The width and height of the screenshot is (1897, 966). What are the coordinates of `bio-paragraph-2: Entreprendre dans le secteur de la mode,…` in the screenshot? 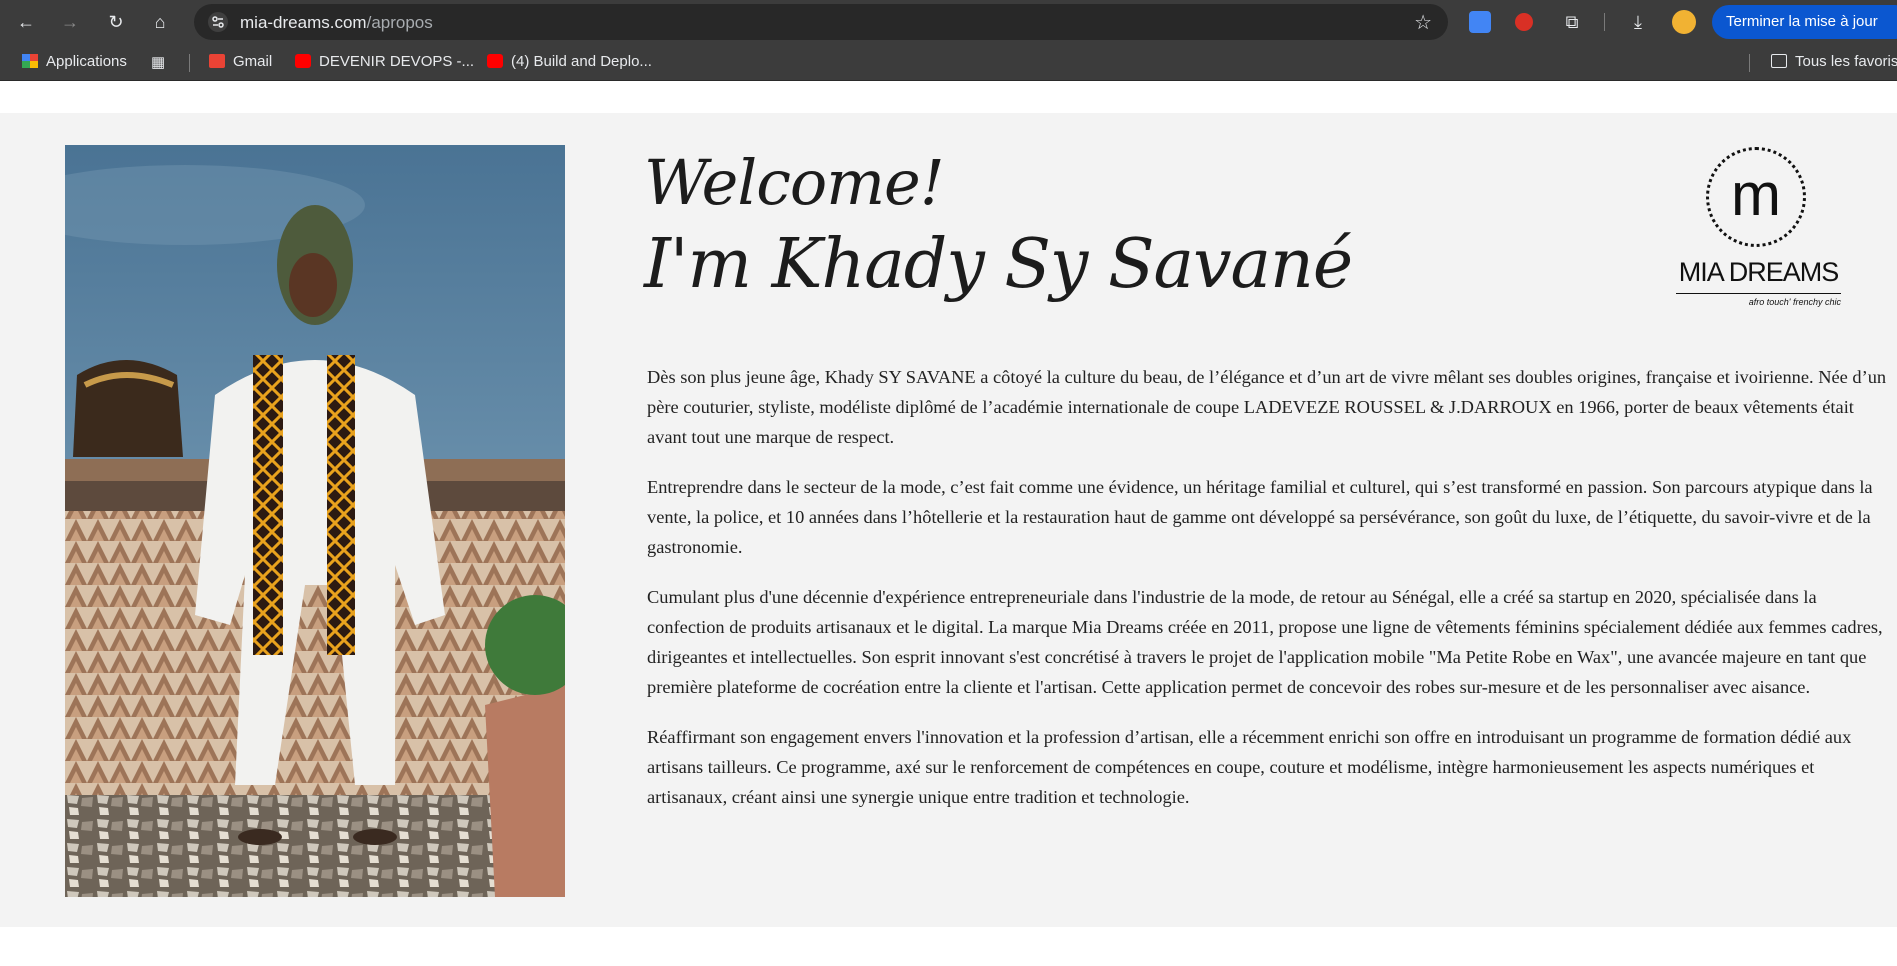 It's located at (1260, 517).